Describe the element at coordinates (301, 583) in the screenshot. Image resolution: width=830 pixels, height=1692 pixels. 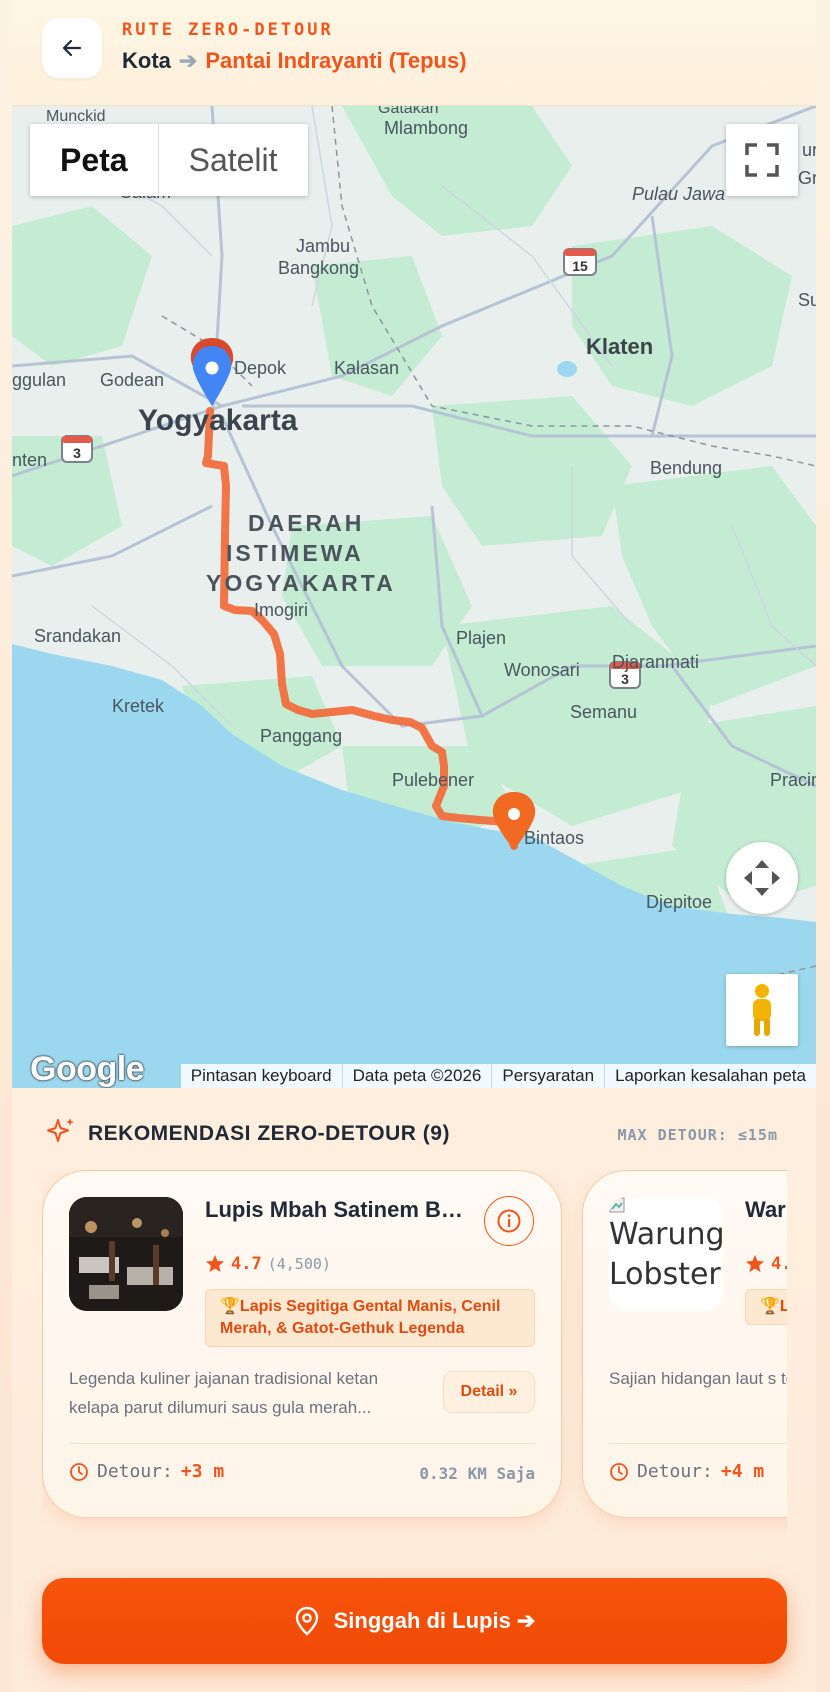
I see `map-label: YOGYAKARTA` at that location.